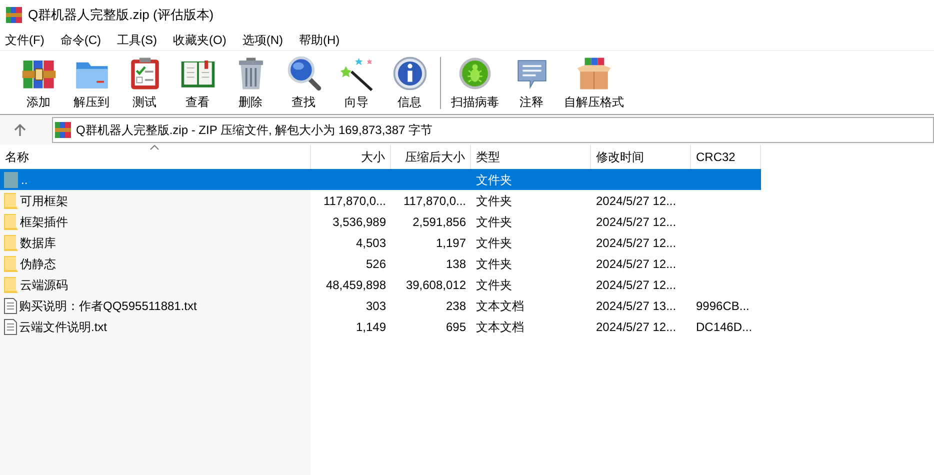  Describe the element at coordinates (436, 285) in the screenshot. I see `packed-size-cell: 39,608,012` at that location.